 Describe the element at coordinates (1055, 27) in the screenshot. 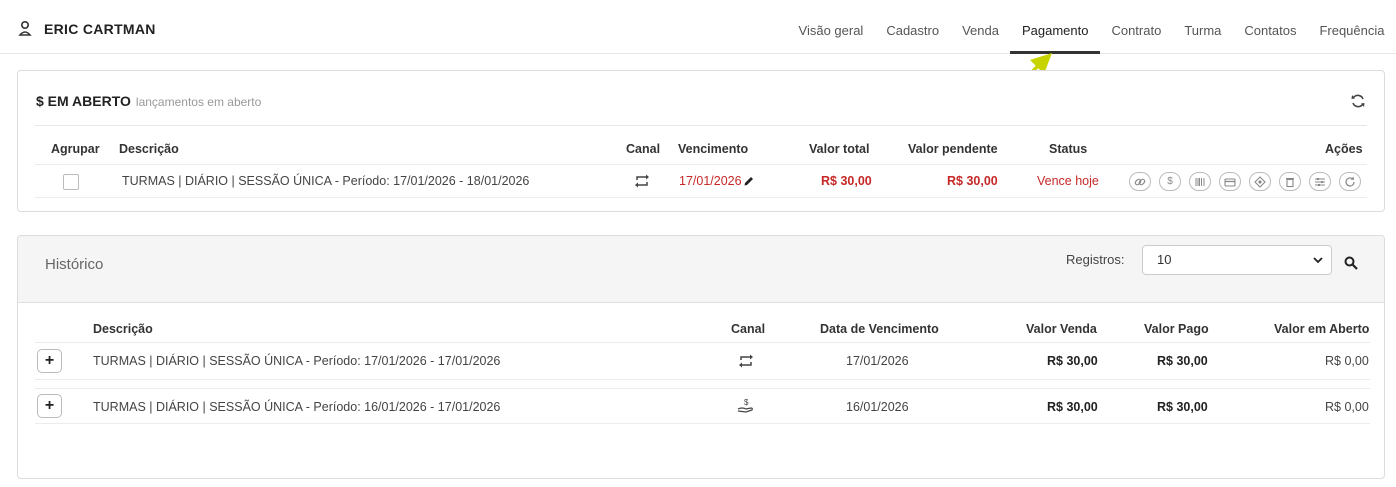

I see `tab-pagamento: Pagamento` at that location.